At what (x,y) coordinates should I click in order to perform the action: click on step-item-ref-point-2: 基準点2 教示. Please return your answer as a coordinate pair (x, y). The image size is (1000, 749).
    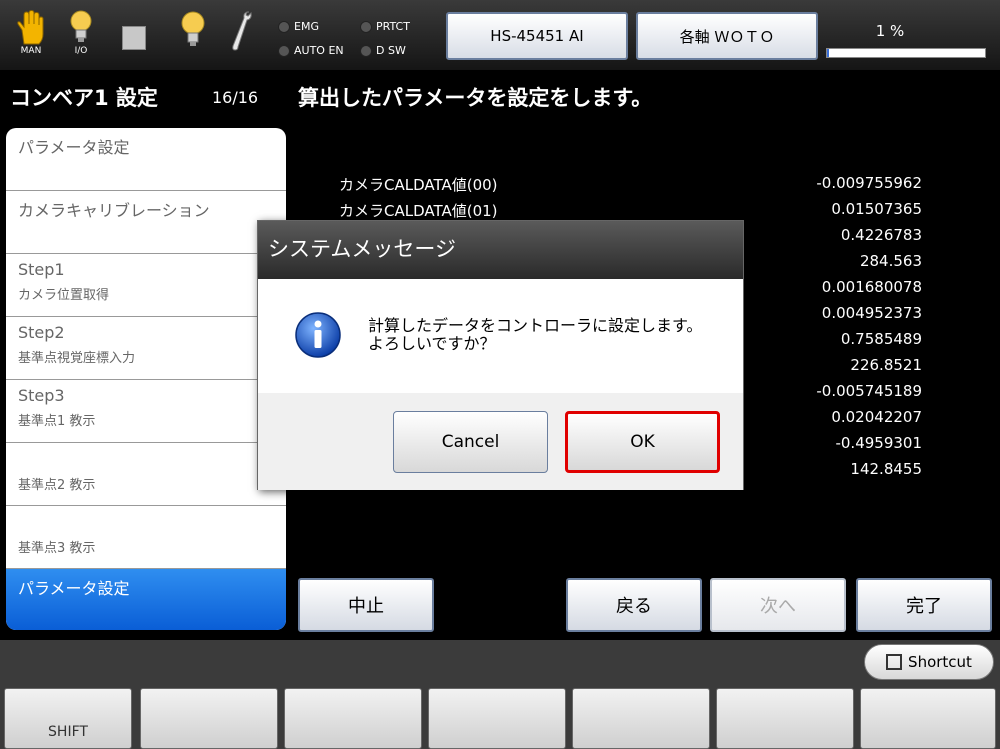
    Looking at the image, I should click on (146, 474).